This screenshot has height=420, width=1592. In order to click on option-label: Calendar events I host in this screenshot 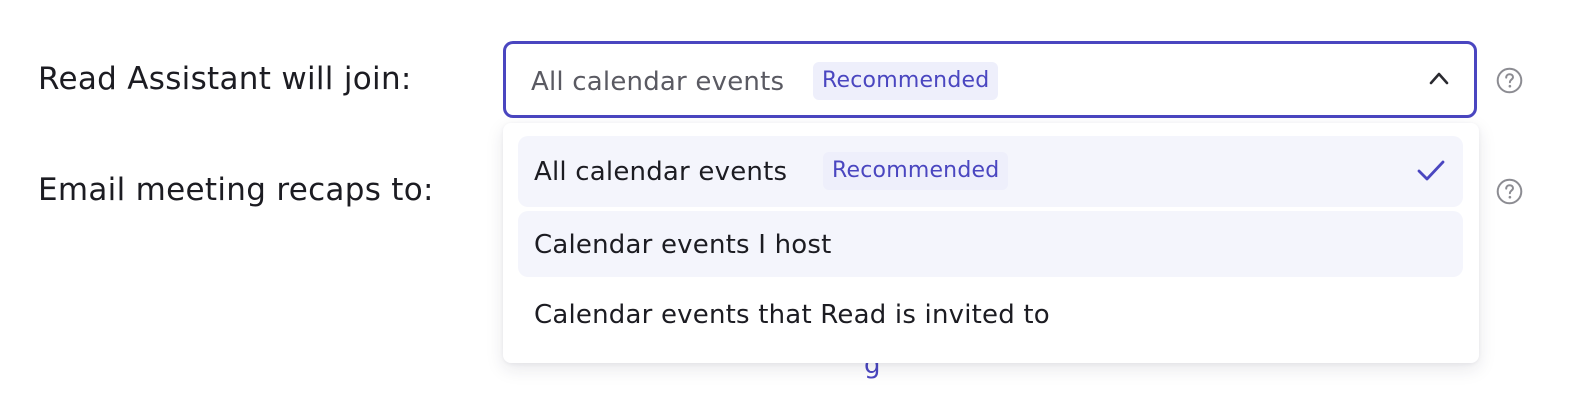, I will do `click(683, 245)`.